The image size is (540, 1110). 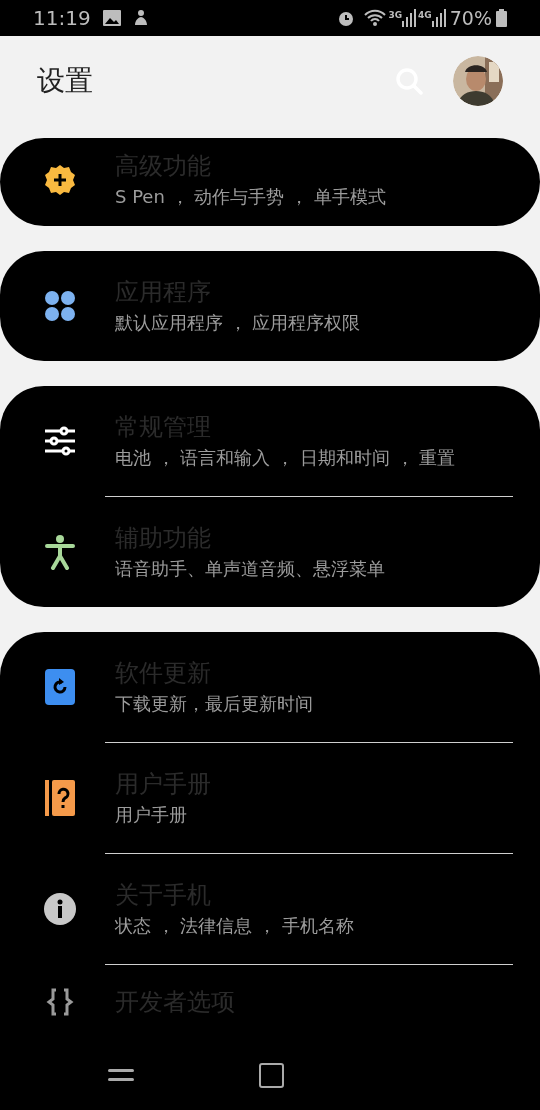 What do you see at coordinates (501, 18) in the screenshot?
I see `battery-icon` at bounding box center [501, 18].